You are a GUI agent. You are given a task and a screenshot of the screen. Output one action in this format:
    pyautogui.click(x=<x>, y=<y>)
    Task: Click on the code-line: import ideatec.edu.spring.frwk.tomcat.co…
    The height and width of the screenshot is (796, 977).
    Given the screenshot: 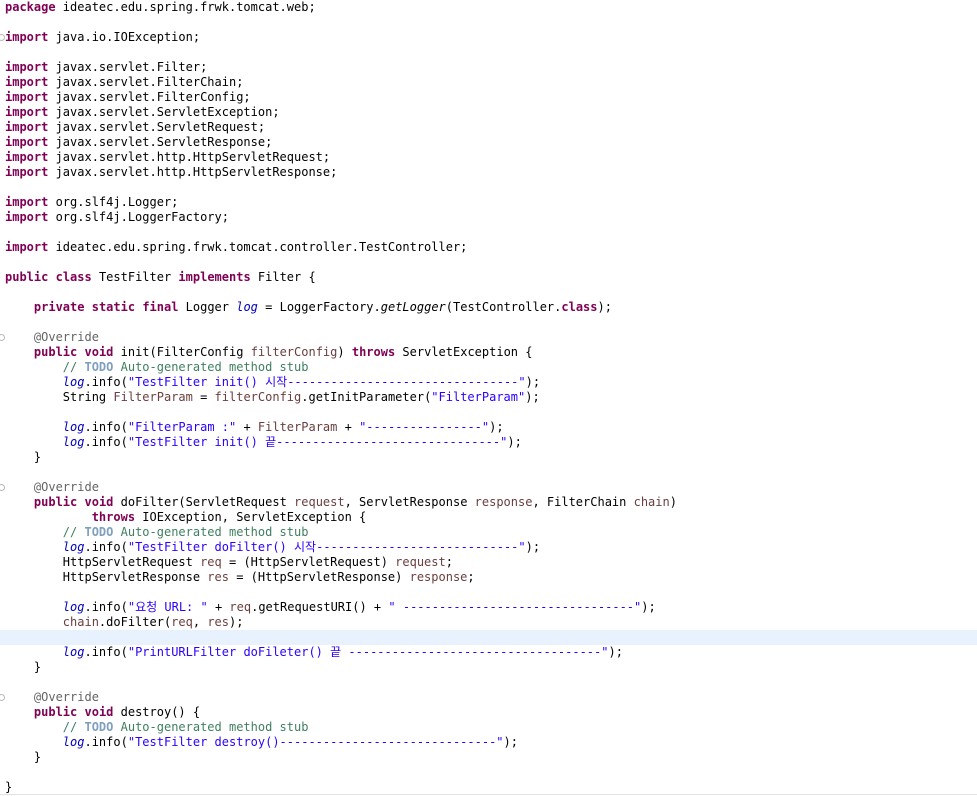 What is the action you would take?
    pyautogui.click(x=488, y=247)
    